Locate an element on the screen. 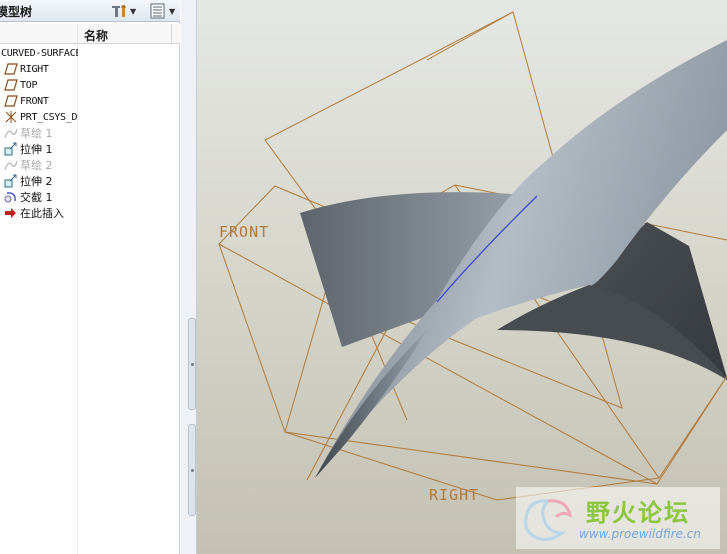 Image resolution: width=727 pixels, height=554 pixels. tree-item-label: 在此插入 is located at coordinates (42, 213).